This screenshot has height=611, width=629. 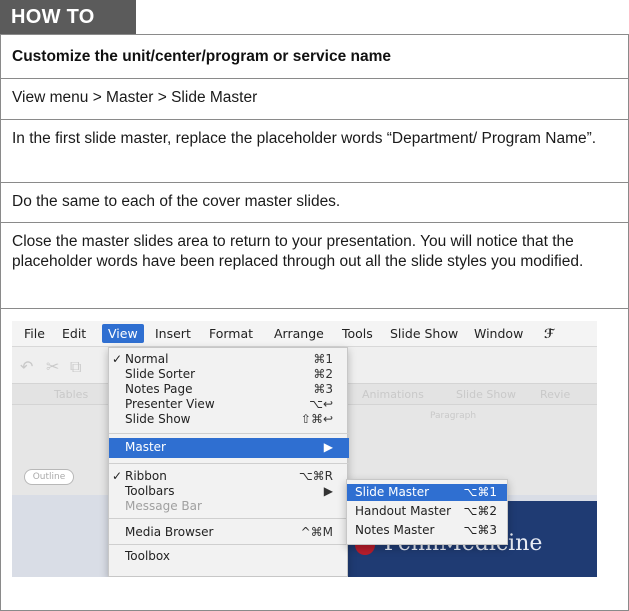 What do you see at coordinates (549, 333) in the screenshot?
I see `script-icon: ℱ` at bounding box center [549, 333].